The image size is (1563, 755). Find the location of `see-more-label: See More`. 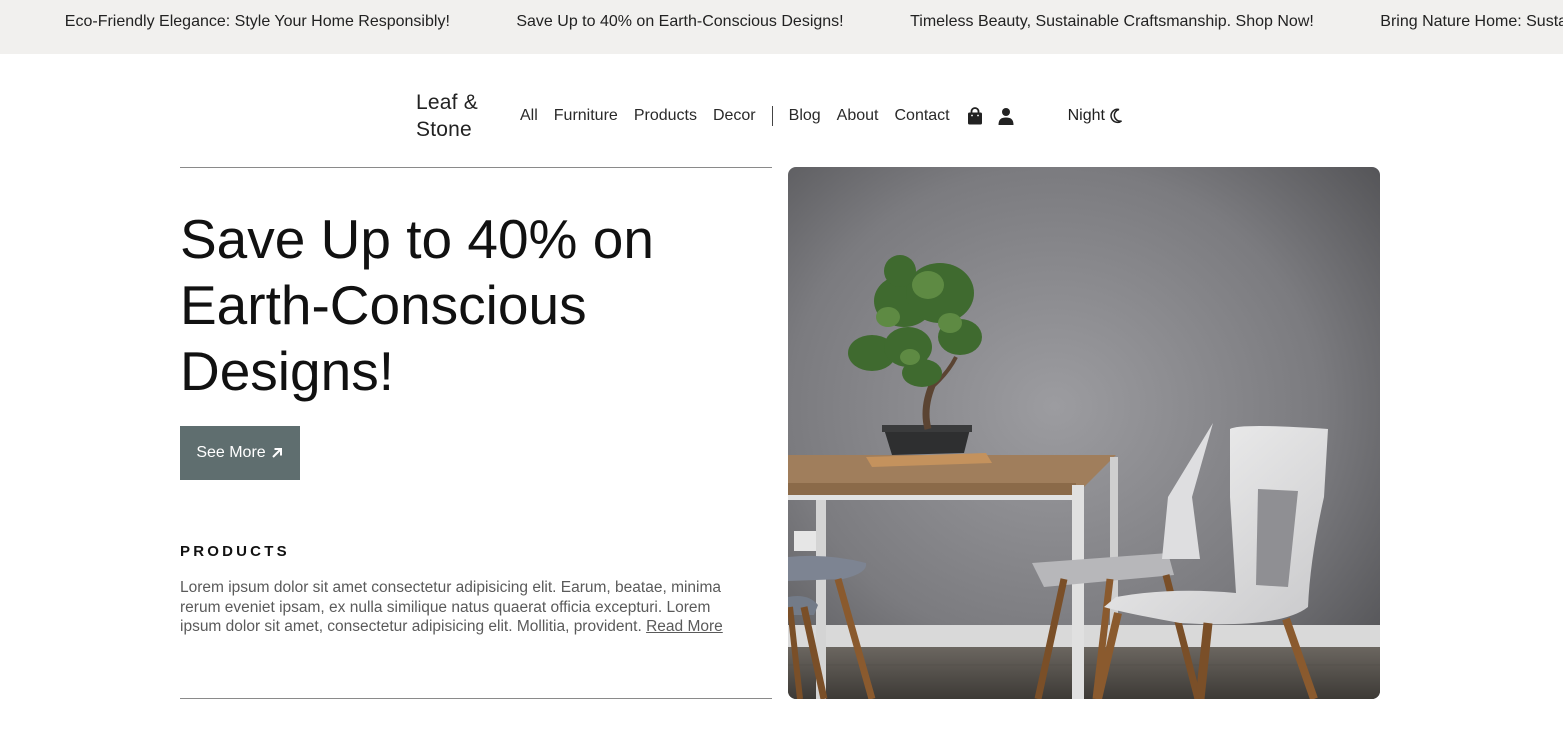

see-more-label: See More is located at coordinates (231, 452).